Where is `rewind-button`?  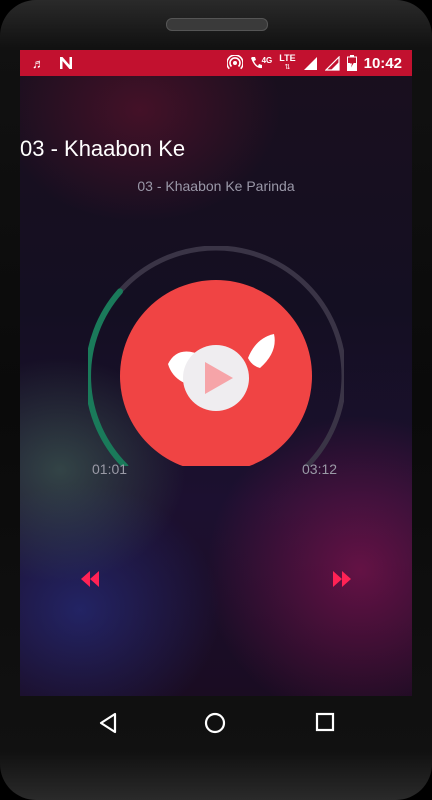 rewind-button is located at coordinates (90, 579).